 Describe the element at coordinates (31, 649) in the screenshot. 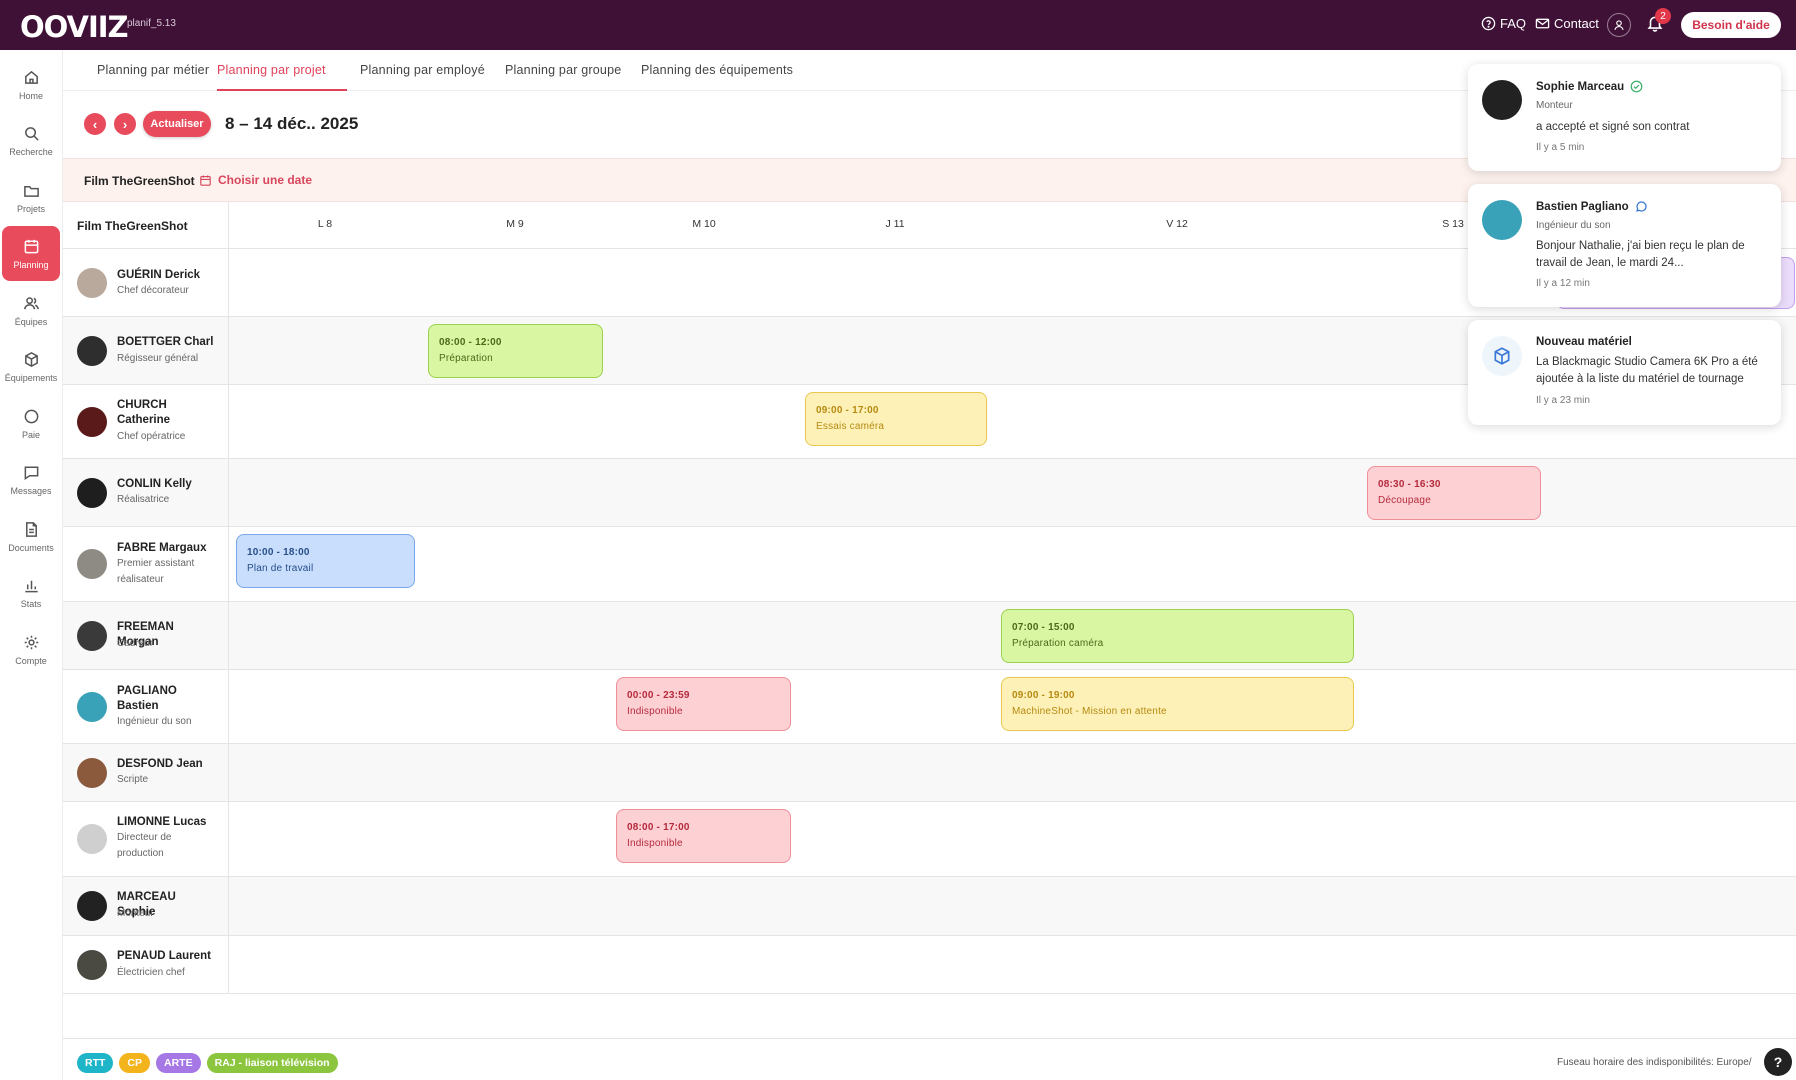

I see `nav-account: Compte` at that location.